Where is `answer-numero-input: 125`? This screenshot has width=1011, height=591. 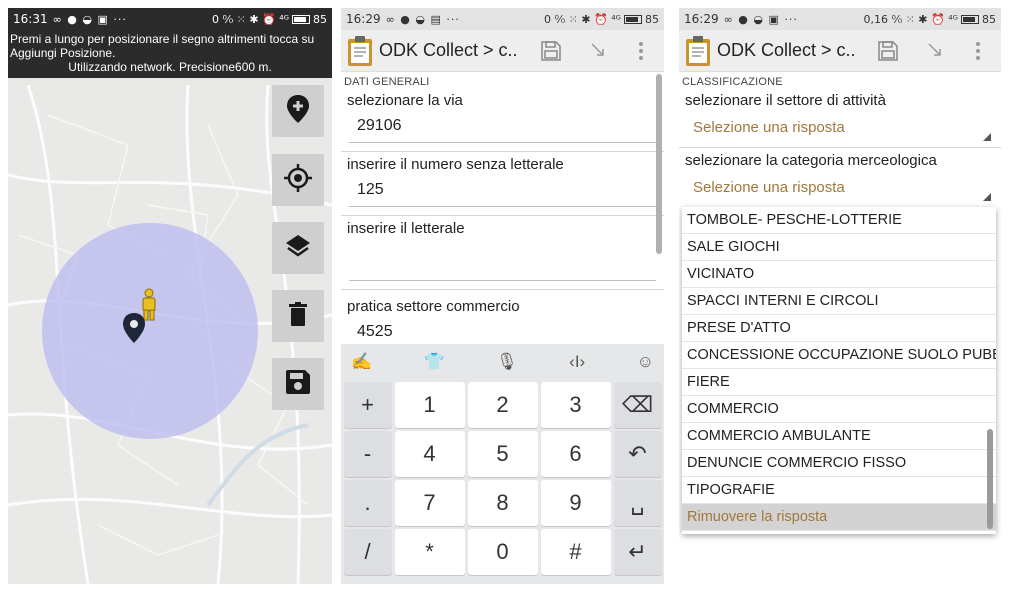 answer-numero-input: 125 is located at coordinates (502, 194).